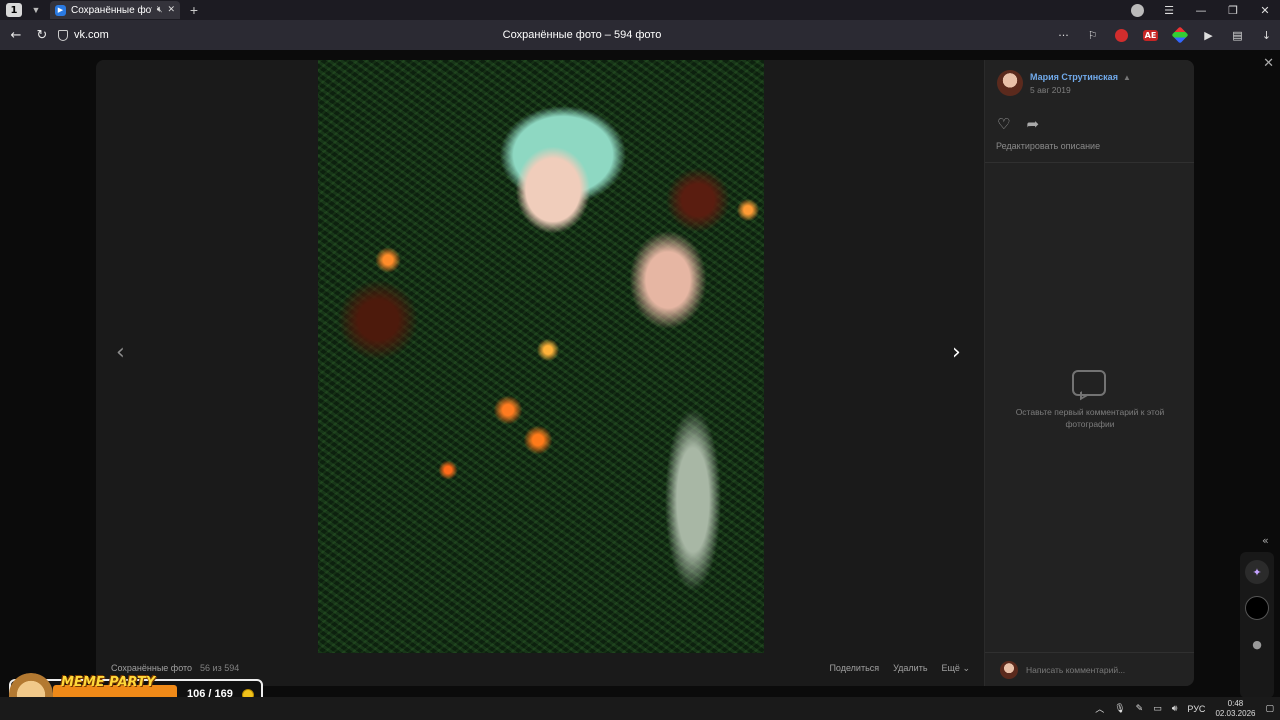 The image size is (1280, 720). Describe the element at coordinates (1092, 35) in the screenshot. I see `bookmark-icon: ⚐` at that location.